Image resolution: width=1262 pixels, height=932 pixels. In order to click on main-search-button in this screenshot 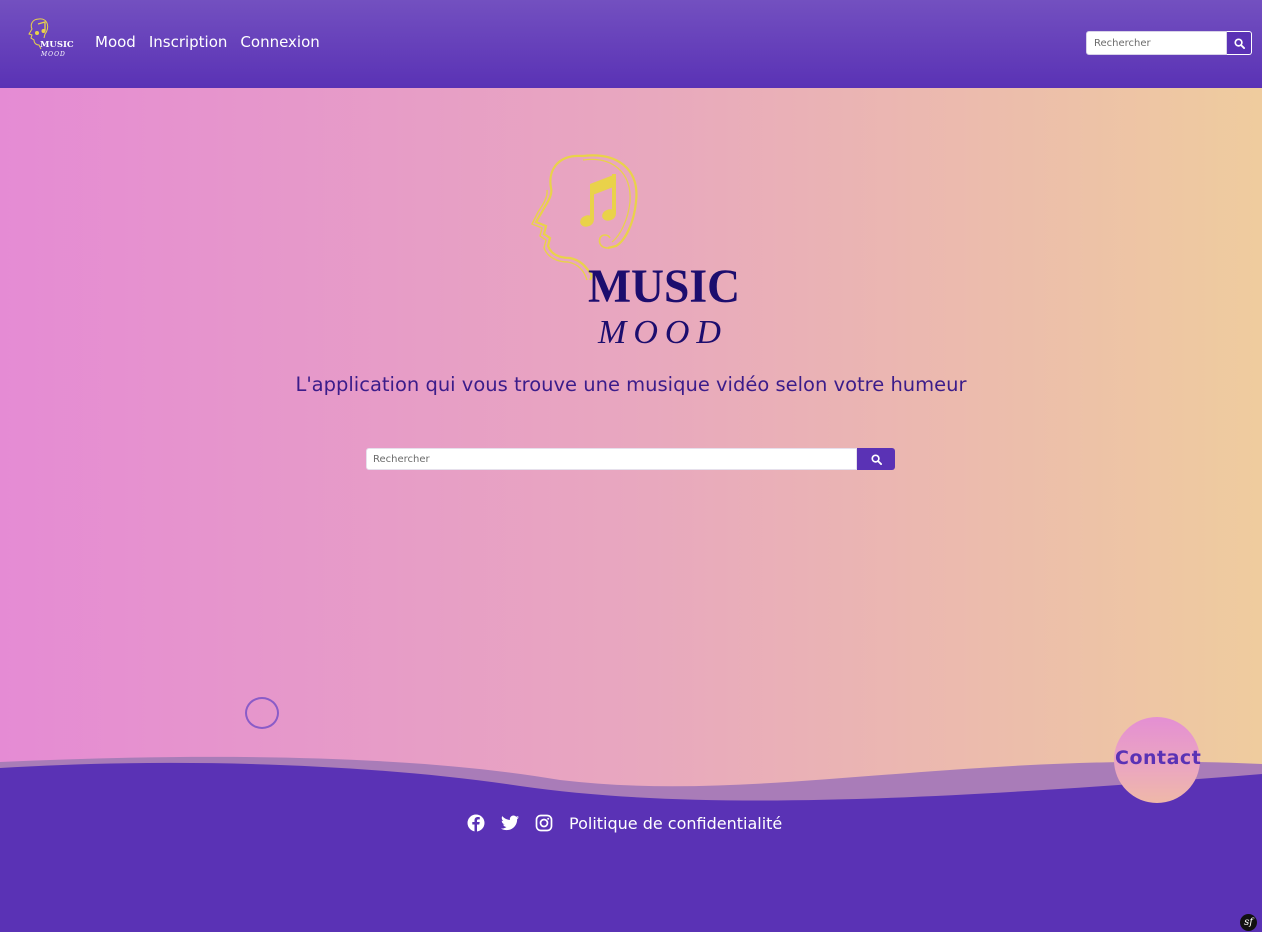, I will do `click(876, 459)`.